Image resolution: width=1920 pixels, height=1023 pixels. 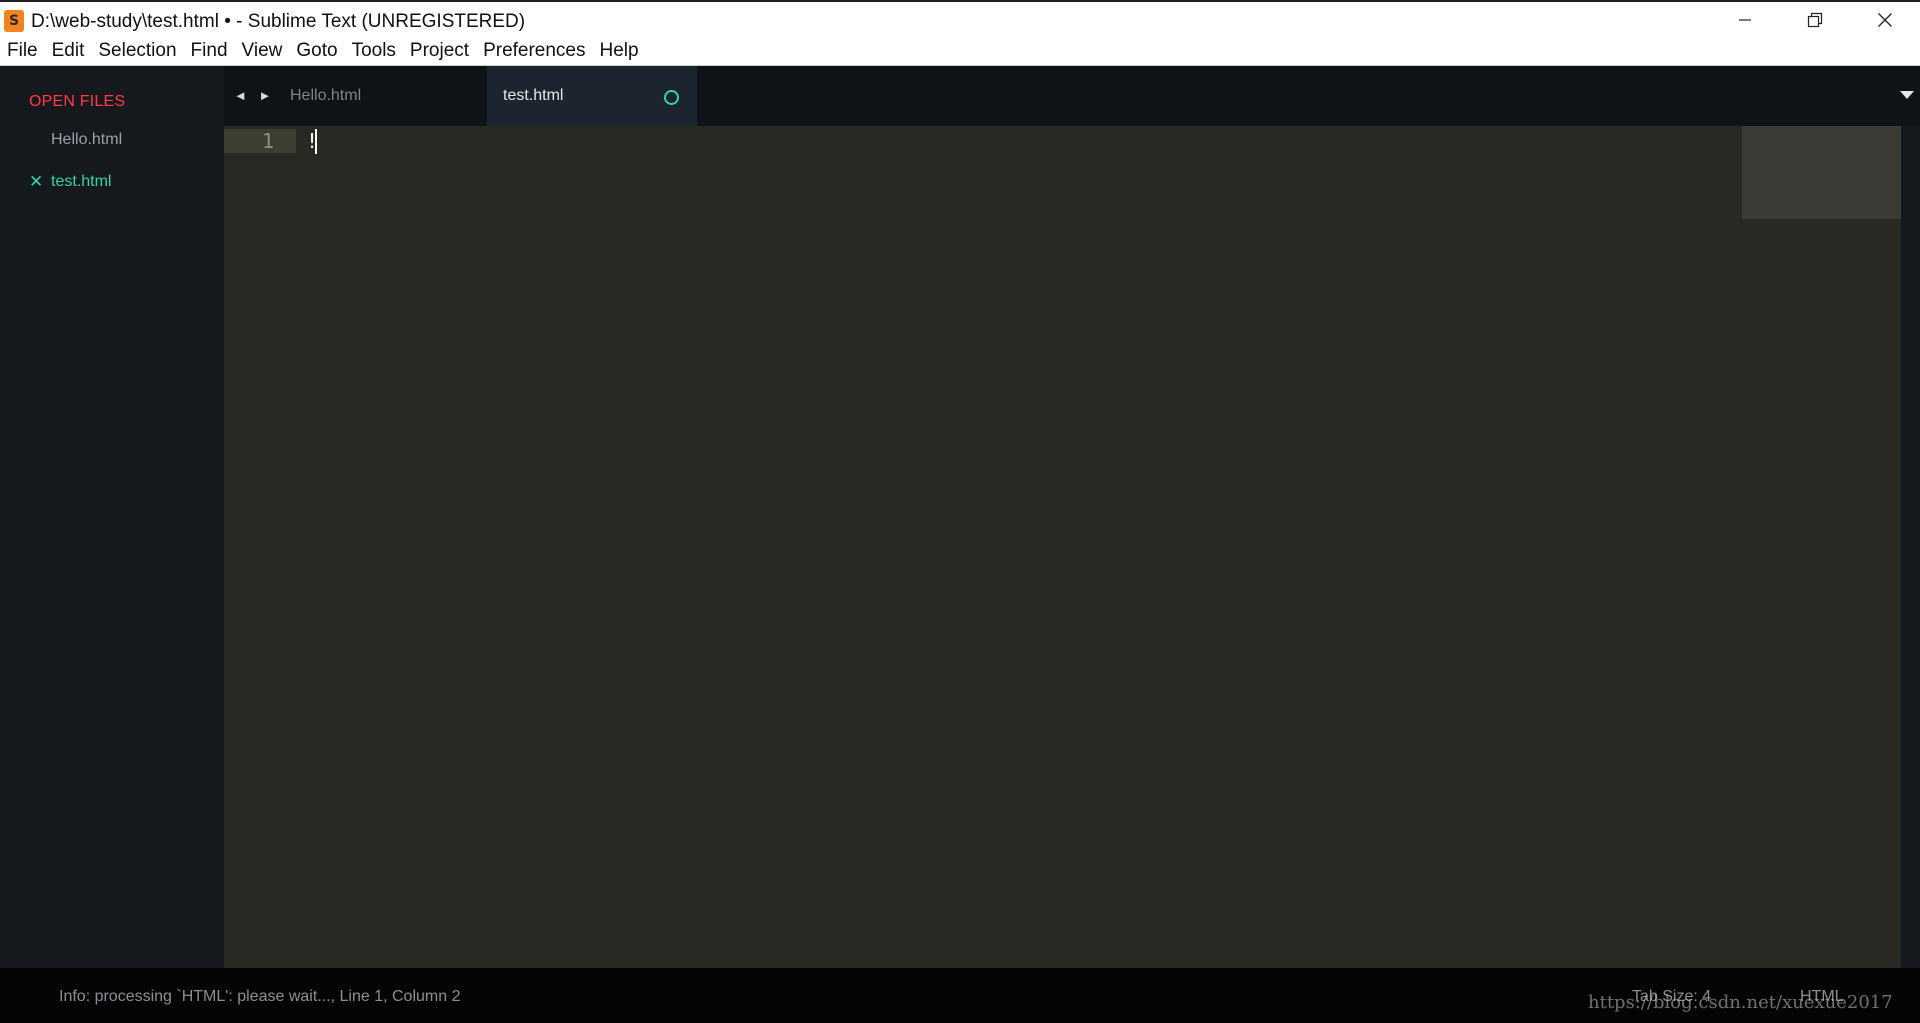 I want to click on minimize-button, so click(x=1745, y=20).